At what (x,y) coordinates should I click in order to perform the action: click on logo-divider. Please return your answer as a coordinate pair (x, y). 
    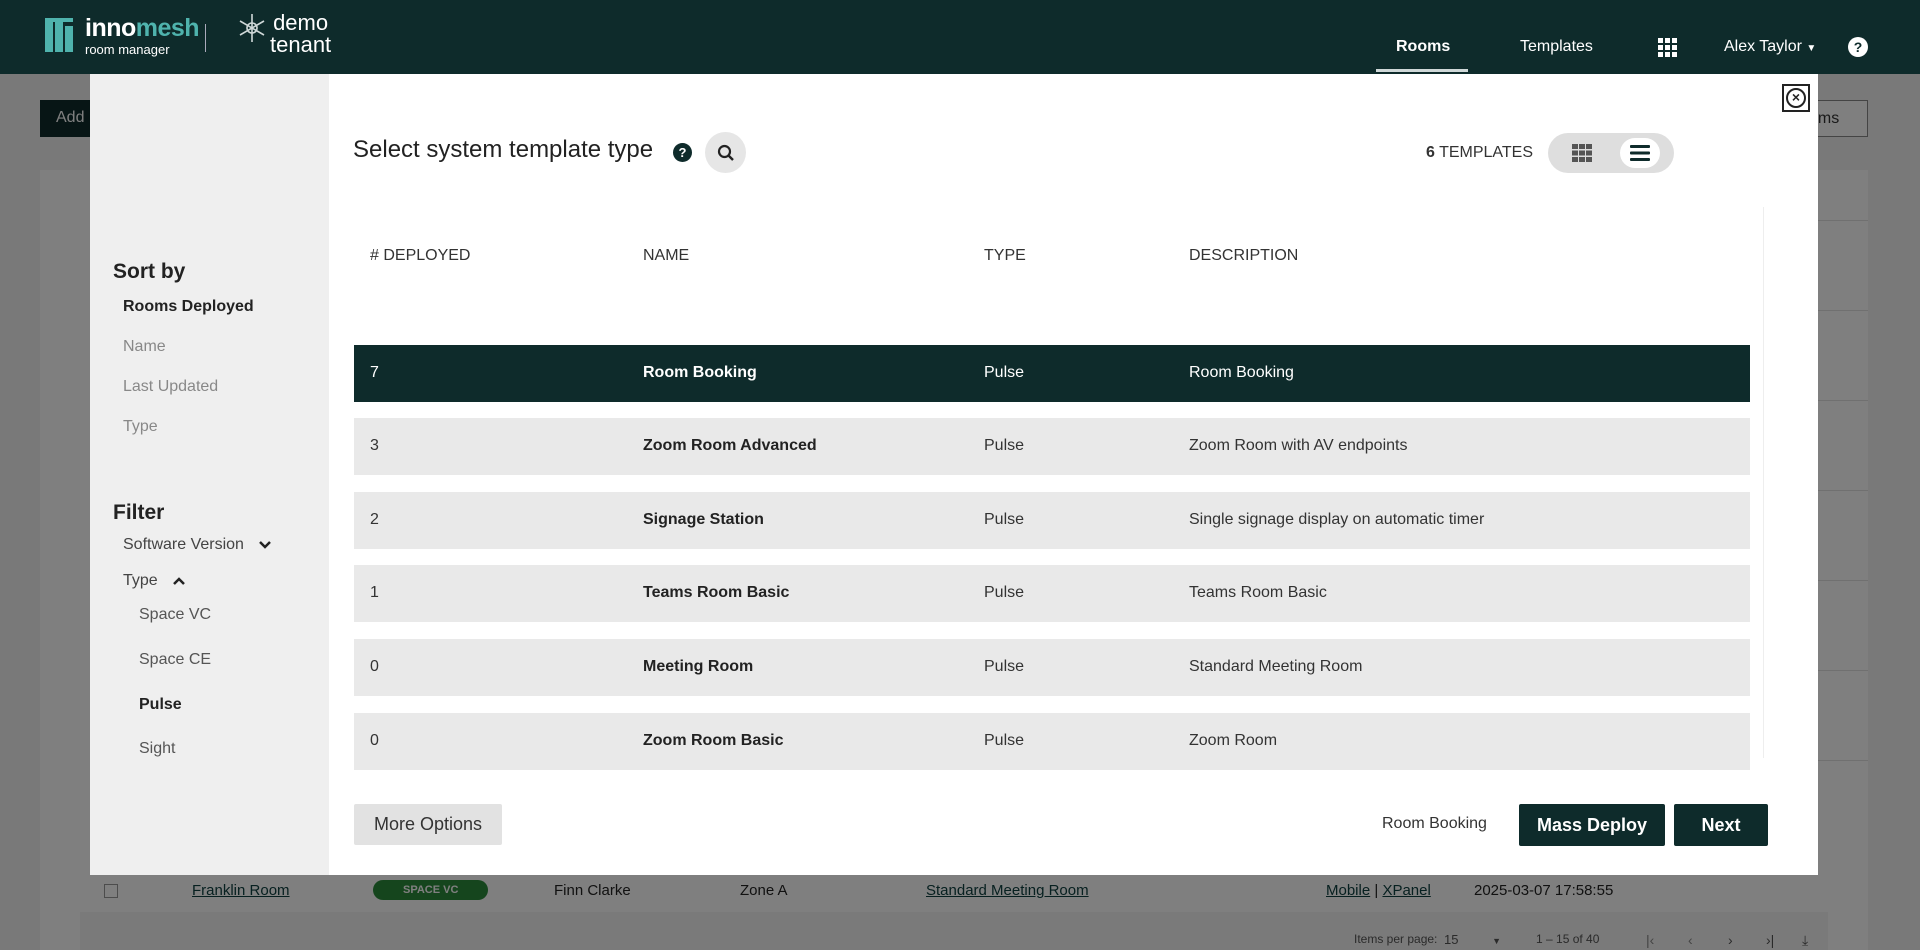
    Looking at the image, I should click on (205, 38).